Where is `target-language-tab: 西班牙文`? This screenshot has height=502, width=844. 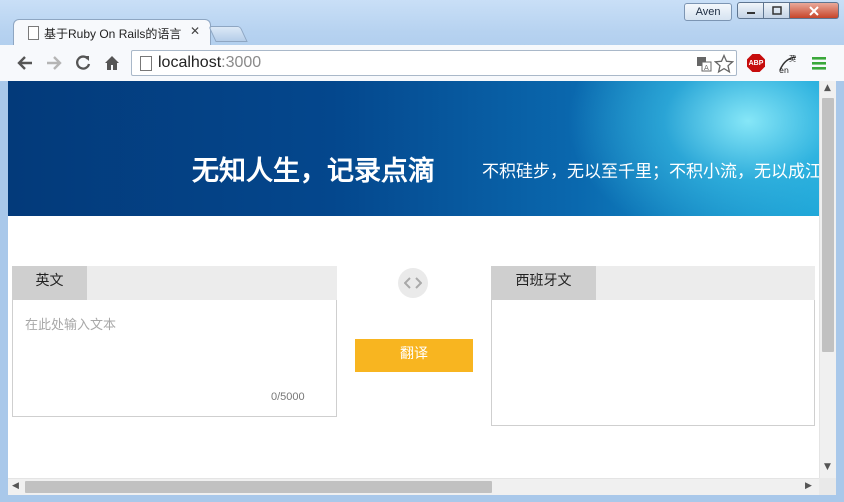
target-language-tab: 西班牙文 is located at coordinates (543, 283).